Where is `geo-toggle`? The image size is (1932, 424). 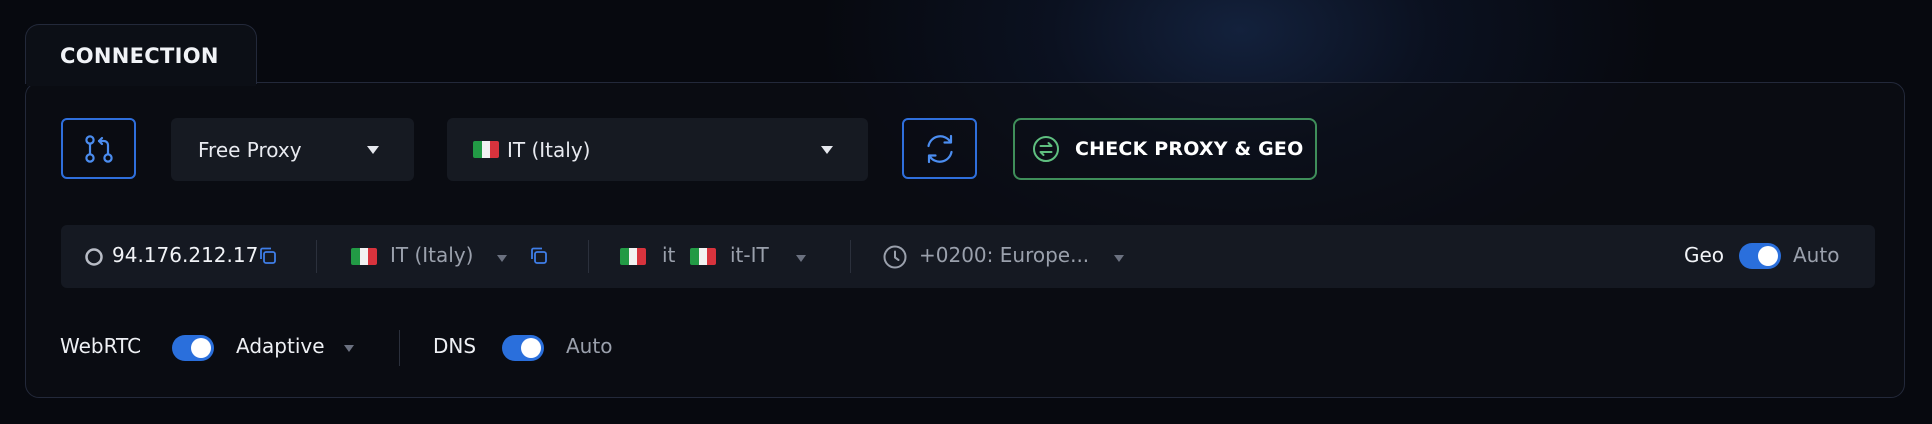 geo-toggle is located at coordinates (1760, 256).